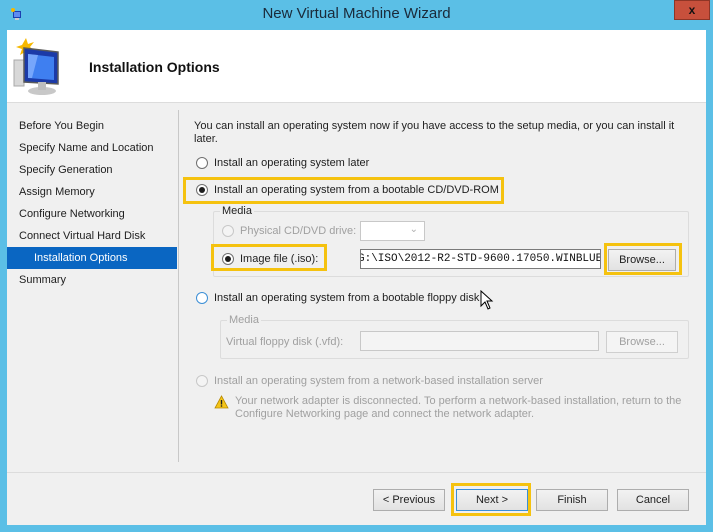 The image size is (713, 532). What do you see at coordinates (413, 229) in the screenshot?
I see `chevron-down-icon: ⌄` at bounding box center [413, 229].